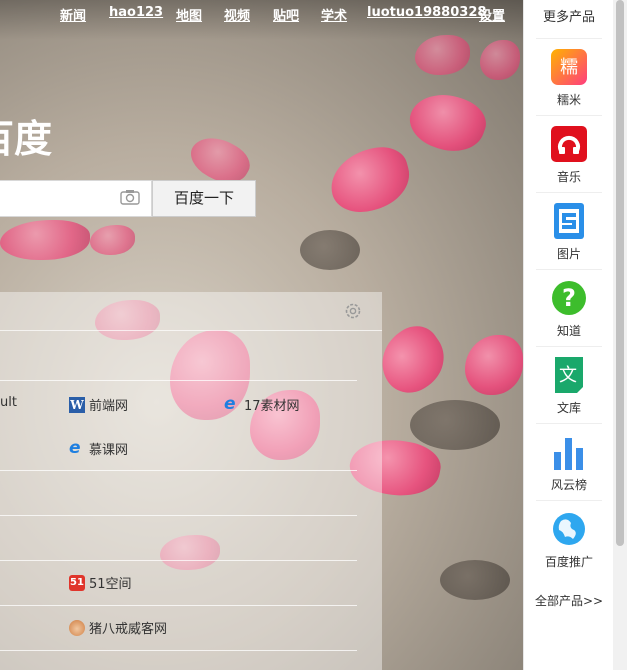 This screenshot has height=670, width=627. I want to click on sidebar-item-label: 糯米, so click(568, 100).